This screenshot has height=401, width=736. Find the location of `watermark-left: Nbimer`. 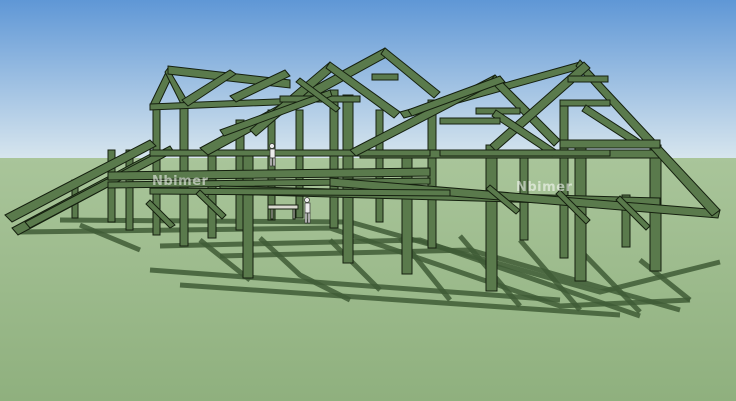

watermark-left: Nbimer is located at coordinates (180, 181).